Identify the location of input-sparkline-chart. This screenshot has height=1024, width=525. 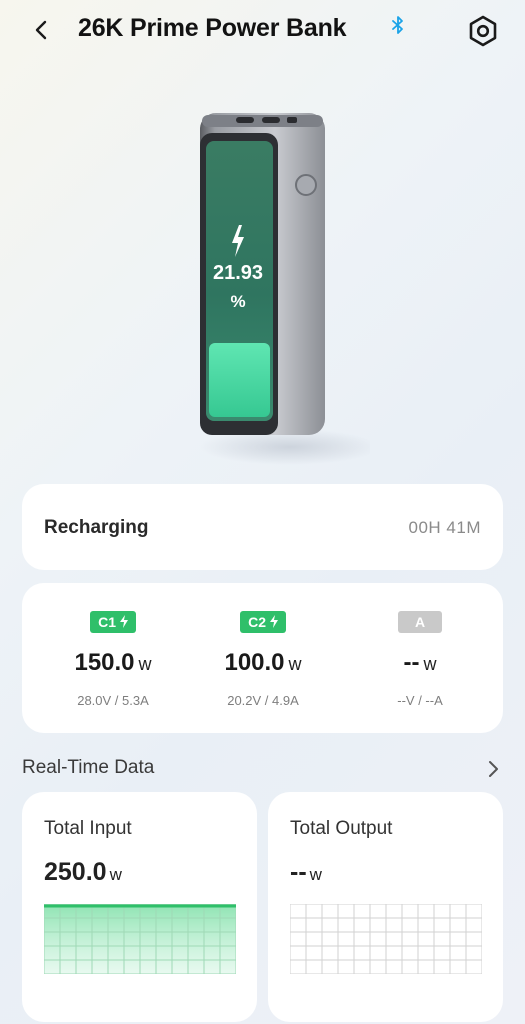
(140, 939).